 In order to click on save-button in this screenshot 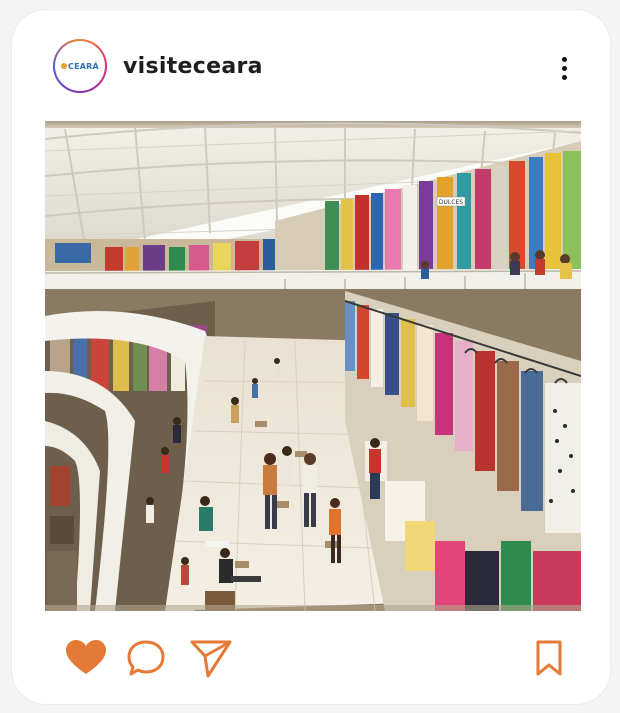, I will do `click(549, 658)`.